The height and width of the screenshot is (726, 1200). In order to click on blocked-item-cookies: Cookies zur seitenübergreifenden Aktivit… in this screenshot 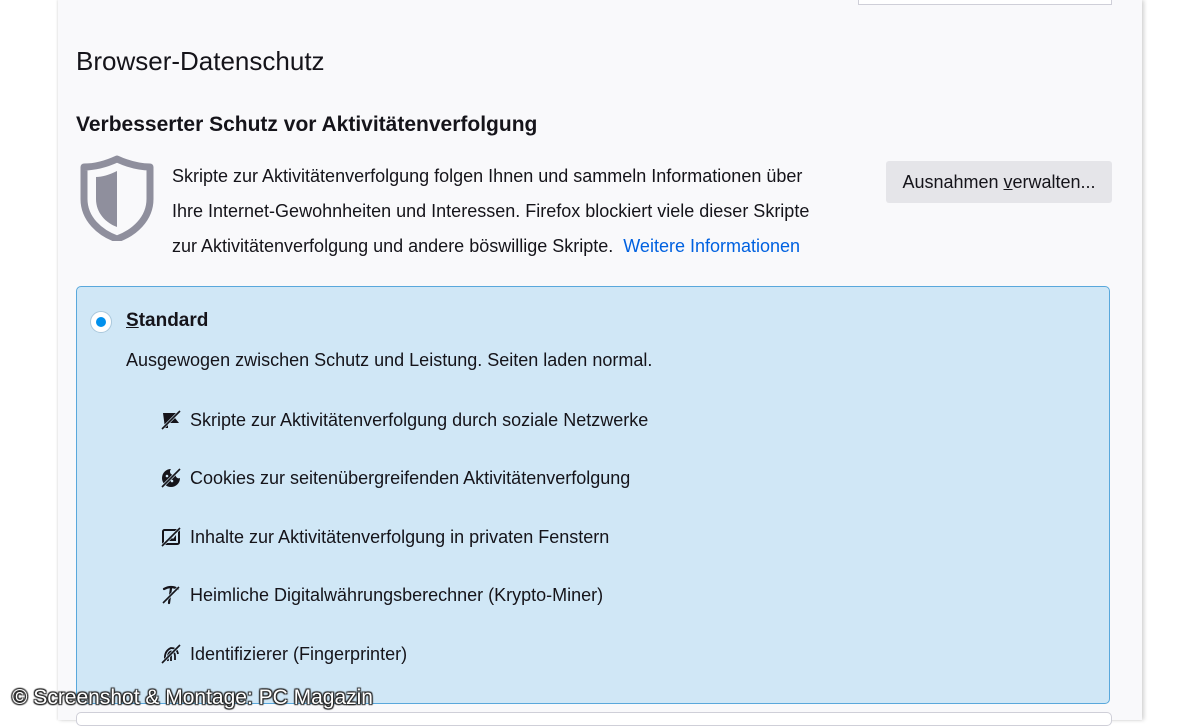, I will do `click(395, 478)`.